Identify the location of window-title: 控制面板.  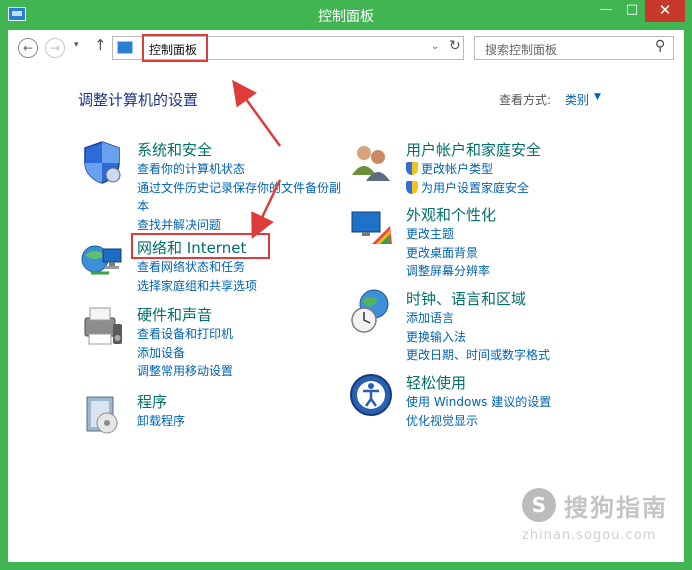
(346, 17).